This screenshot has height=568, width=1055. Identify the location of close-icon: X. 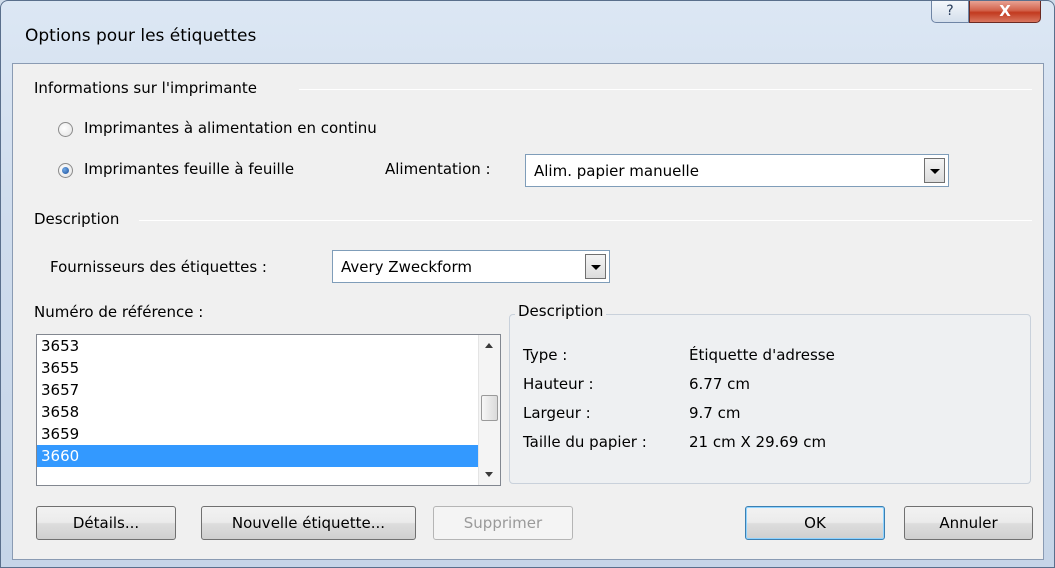
(1005, 11).